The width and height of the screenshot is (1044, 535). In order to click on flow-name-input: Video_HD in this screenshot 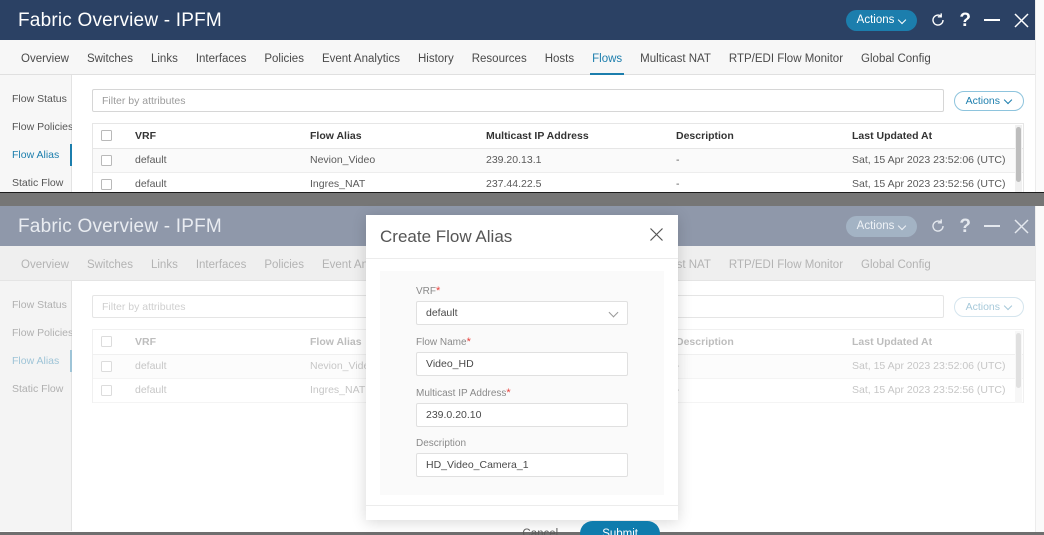, I will do `click(522, 364)`.